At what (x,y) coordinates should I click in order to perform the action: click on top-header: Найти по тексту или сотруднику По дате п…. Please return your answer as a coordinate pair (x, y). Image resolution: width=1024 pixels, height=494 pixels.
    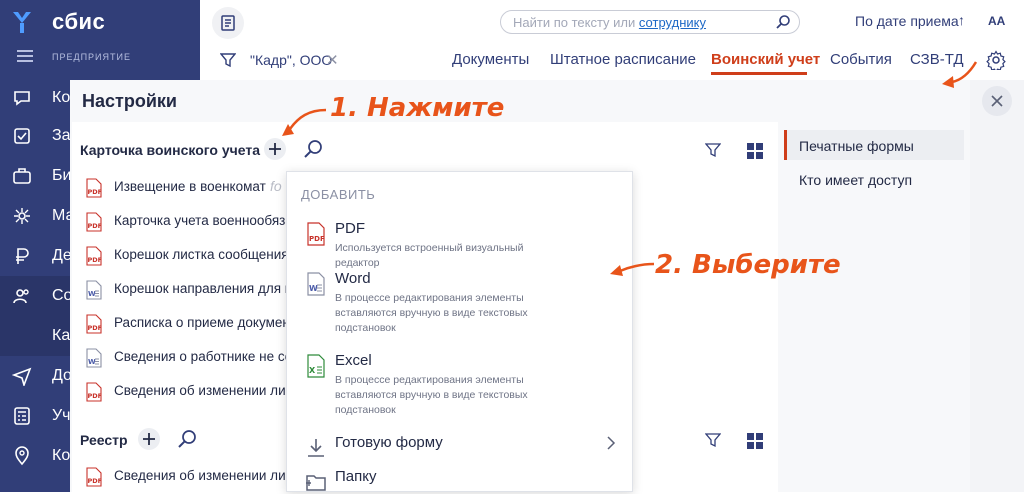
    Looking at the image, I should click on (612, 40).